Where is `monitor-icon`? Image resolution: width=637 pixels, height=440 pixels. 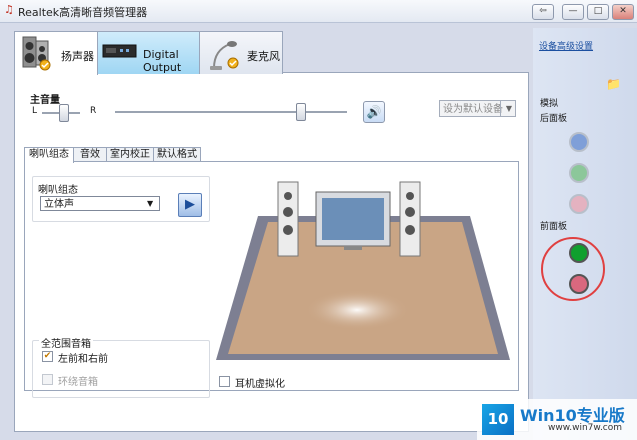
monitor-icon is located at coordinates (353, 220).